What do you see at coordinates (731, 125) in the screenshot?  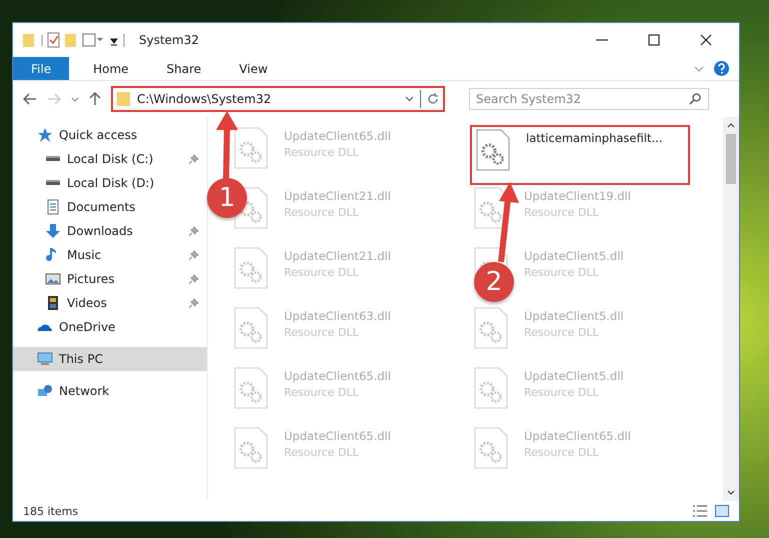 I see `scroll-up-icon` at bounding box center [731, 125].